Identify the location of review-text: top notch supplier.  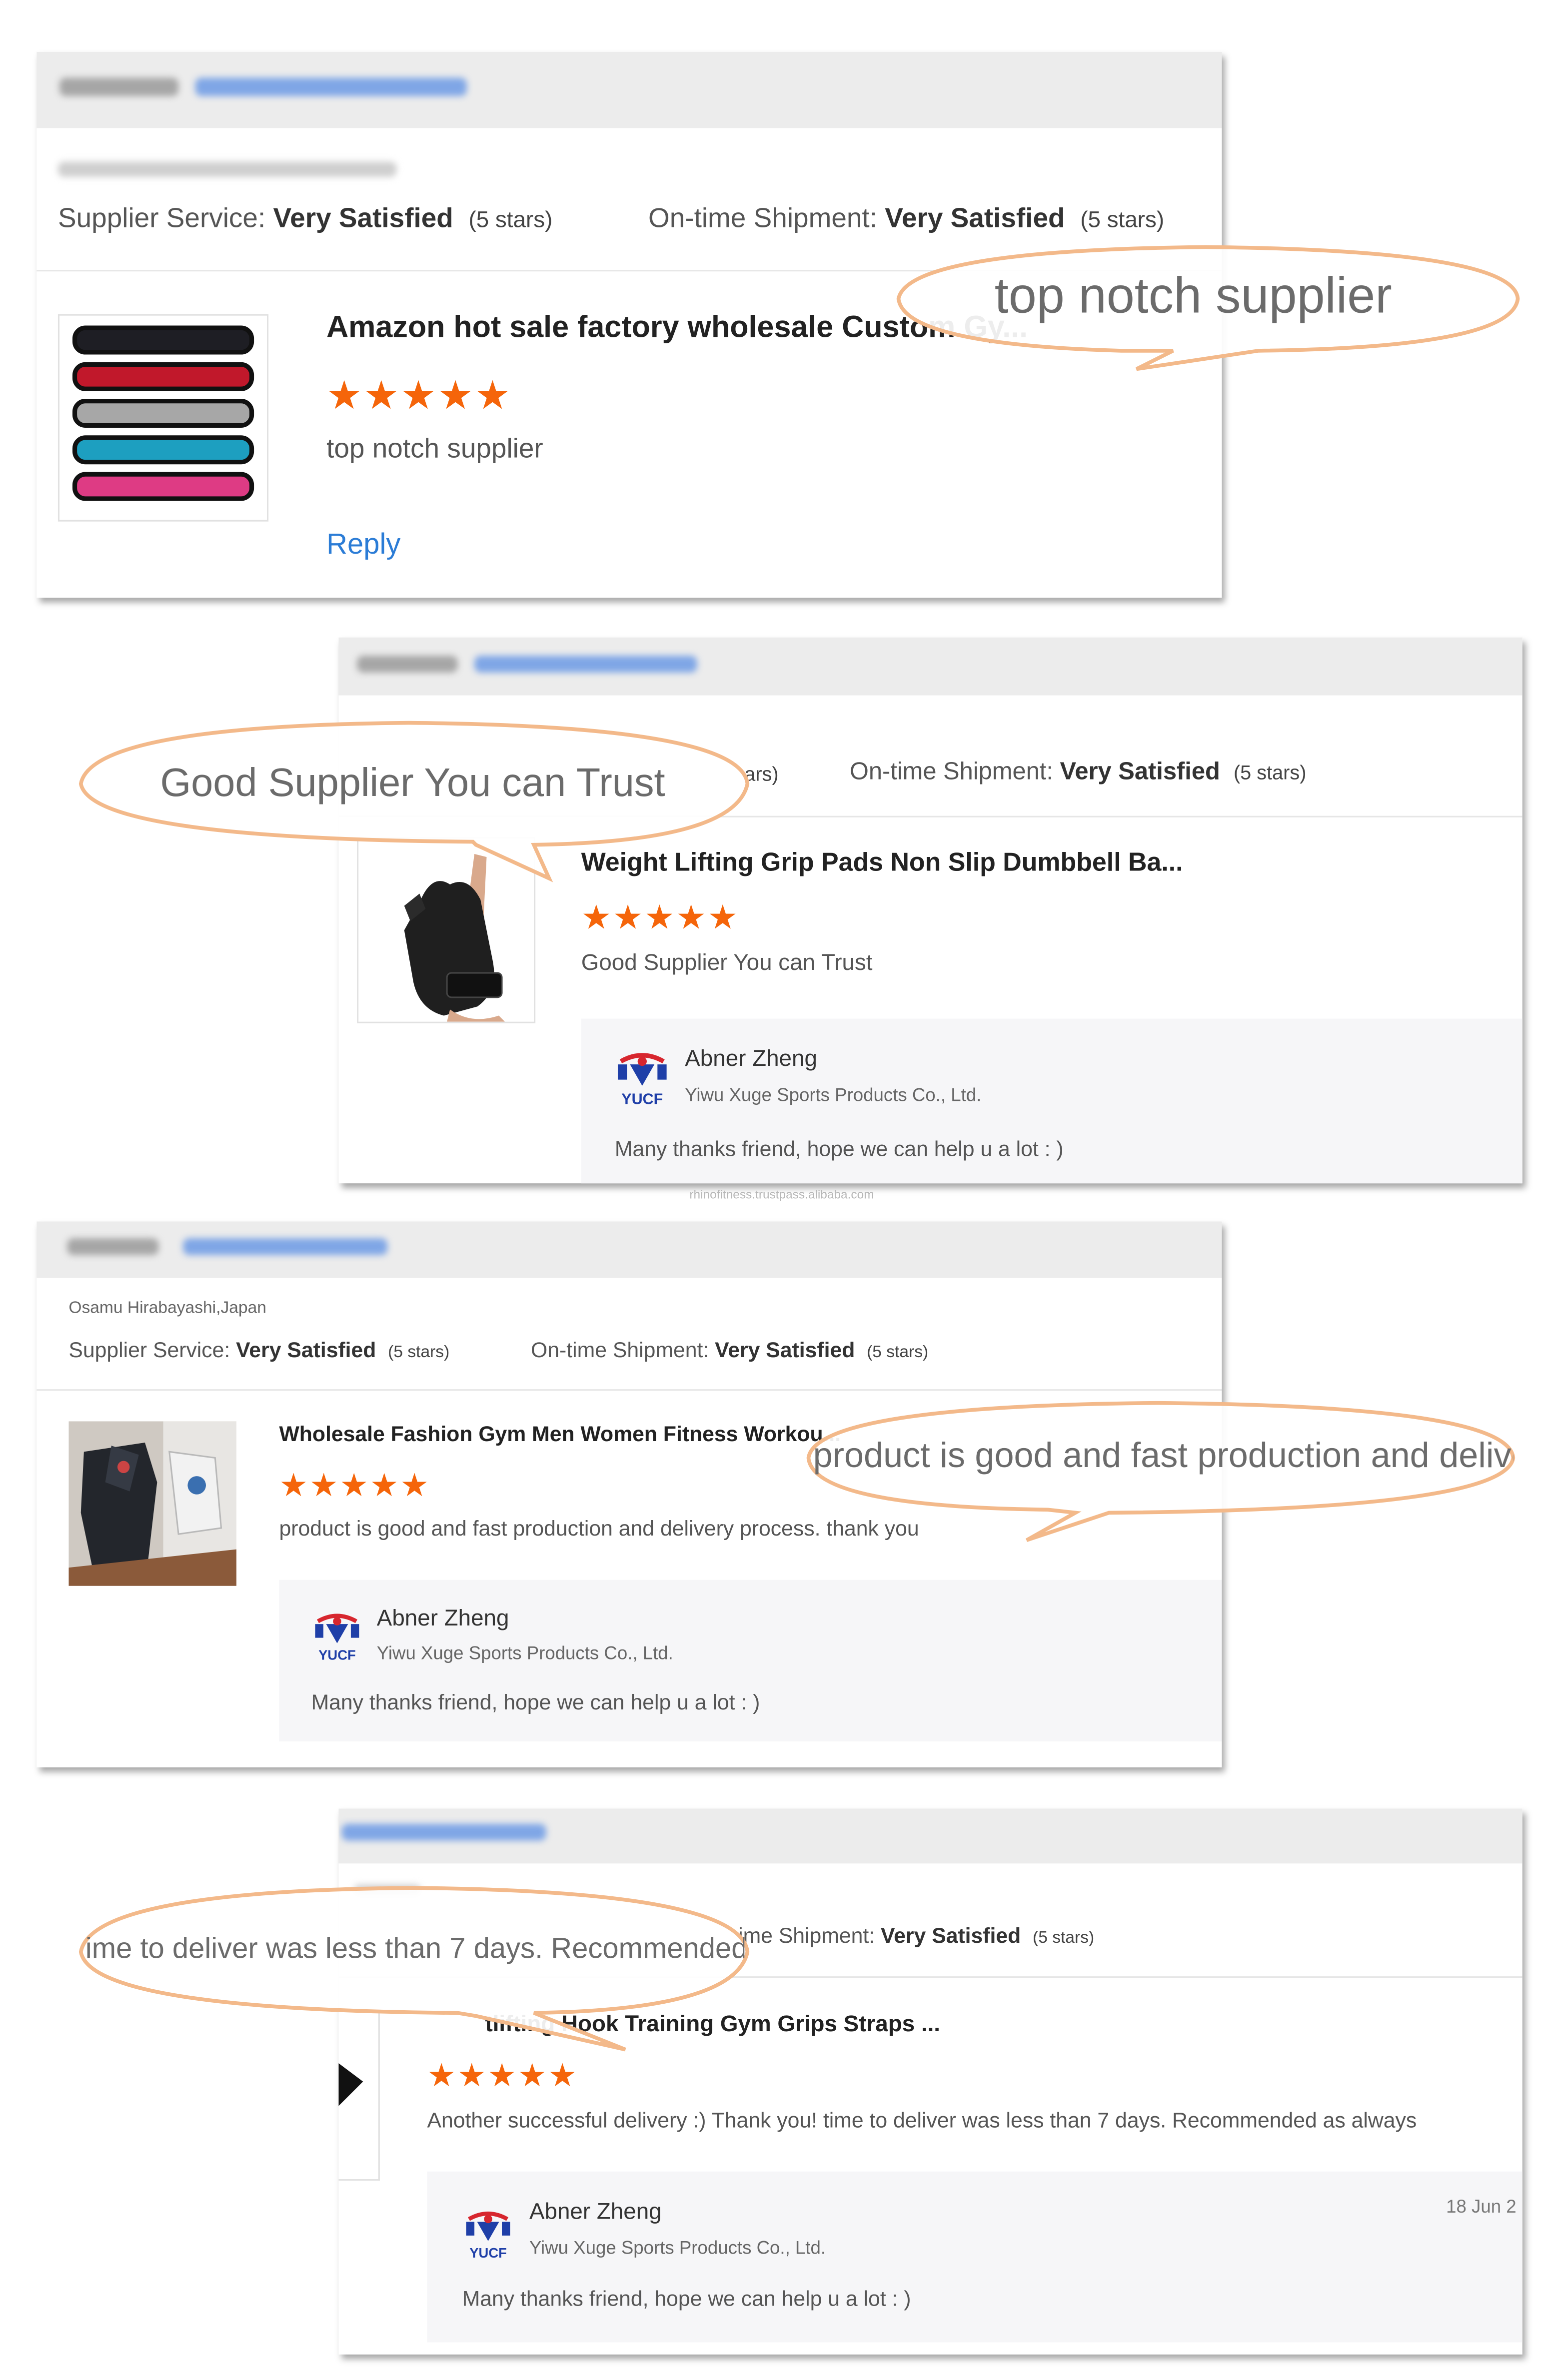
(435, 448).